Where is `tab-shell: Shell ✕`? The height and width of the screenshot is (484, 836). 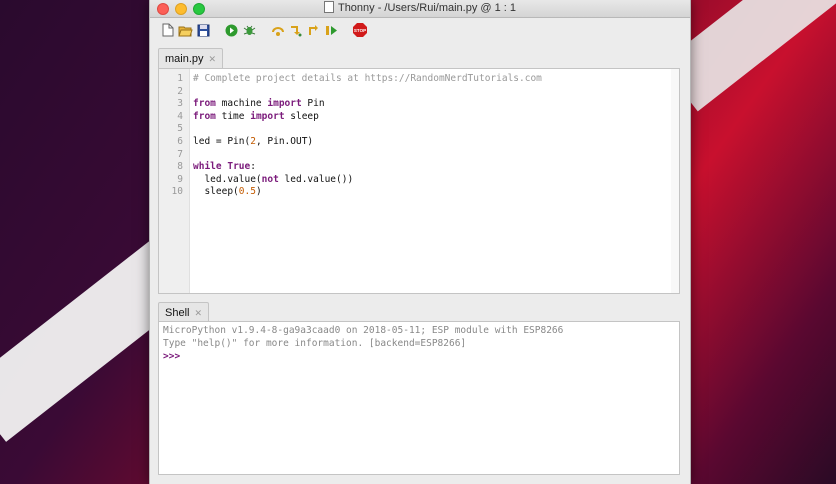
tab-shell: Shell ✕ is located at coordinates (184, 312).